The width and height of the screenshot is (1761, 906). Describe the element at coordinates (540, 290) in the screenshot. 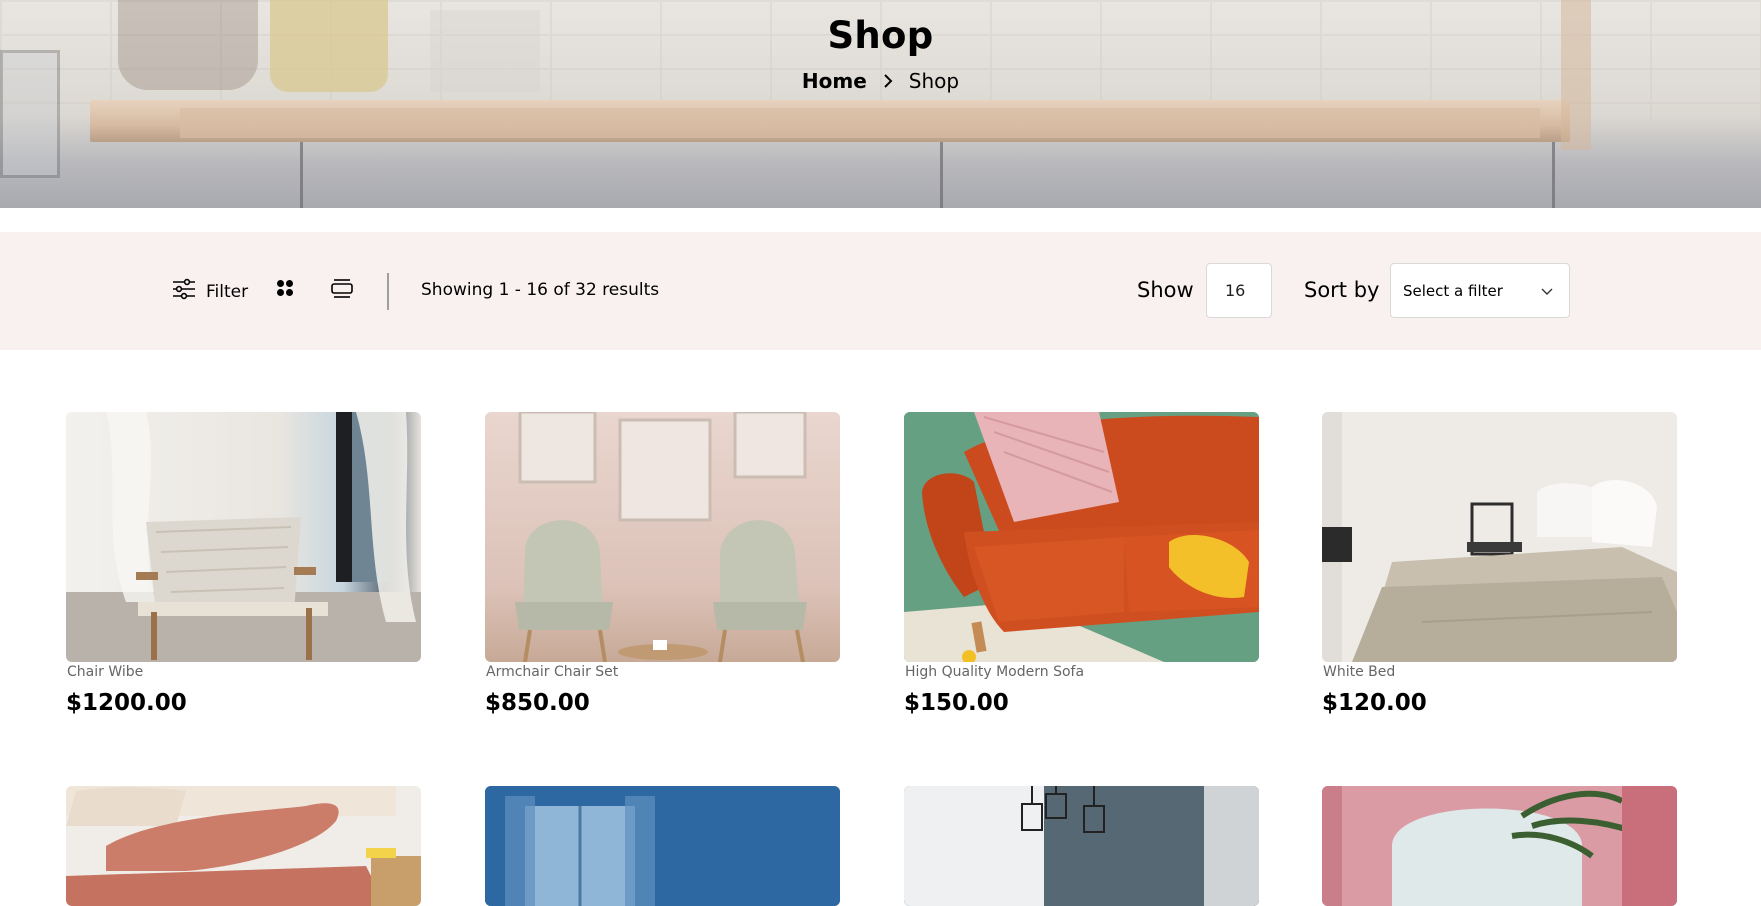

I see `results-count: Showing 1 - 16 of 32 results` at that location.